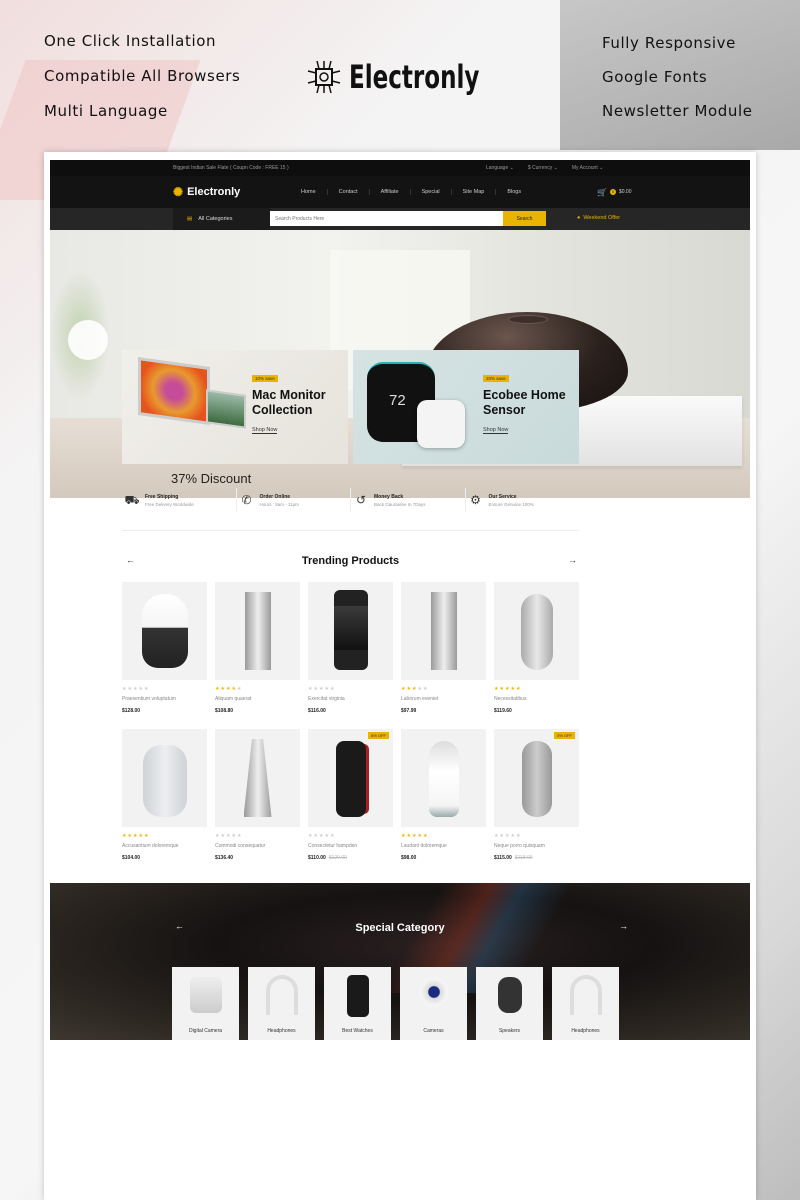  What do you see at coordinates (677, 111) in the screenshot?
I see `feature-newsletter: Newsletter Module` at bounding box center [677, 111].